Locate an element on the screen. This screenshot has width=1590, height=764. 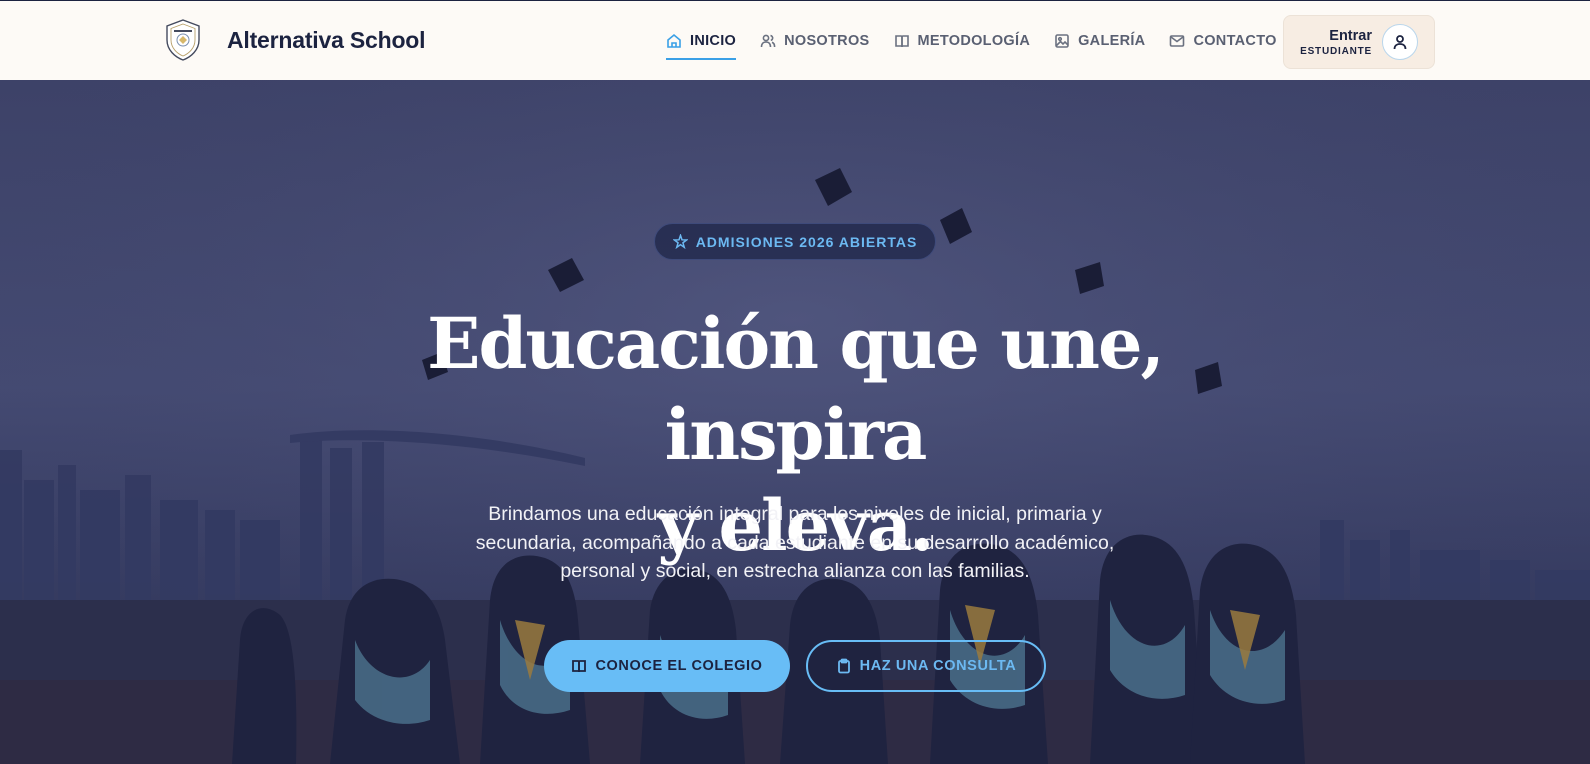
nav-item-inicio: INICIO is located at coordinates (701, 41).